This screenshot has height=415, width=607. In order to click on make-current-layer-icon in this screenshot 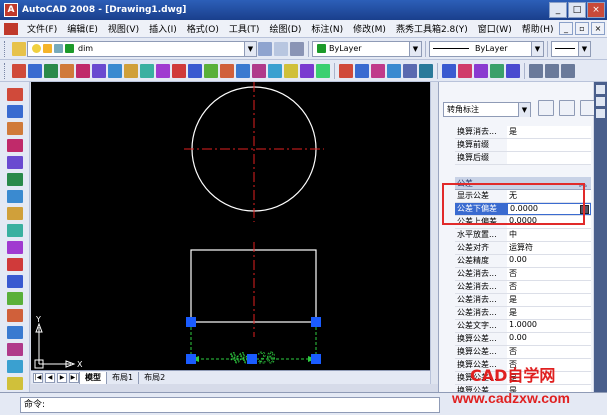, I will do `click(265, 48)`.